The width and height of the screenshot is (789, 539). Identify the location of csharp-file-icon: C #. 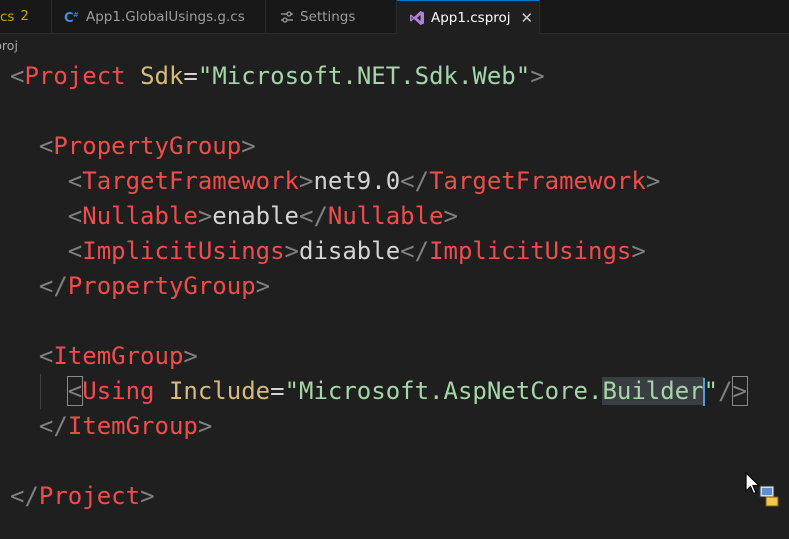
(72, 17).